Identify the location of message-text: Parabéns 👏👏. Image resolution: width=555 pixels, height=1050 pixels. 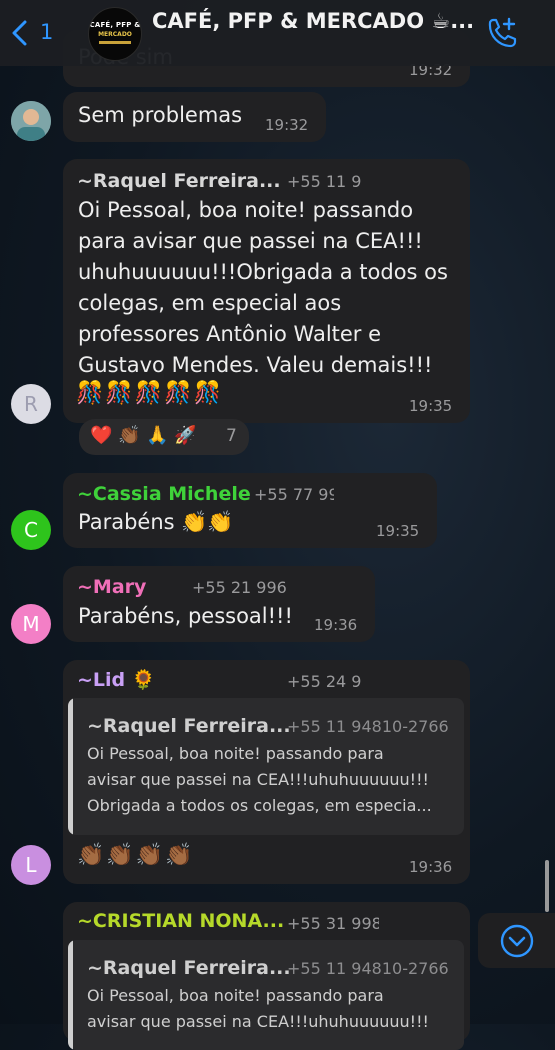
(156, 522).